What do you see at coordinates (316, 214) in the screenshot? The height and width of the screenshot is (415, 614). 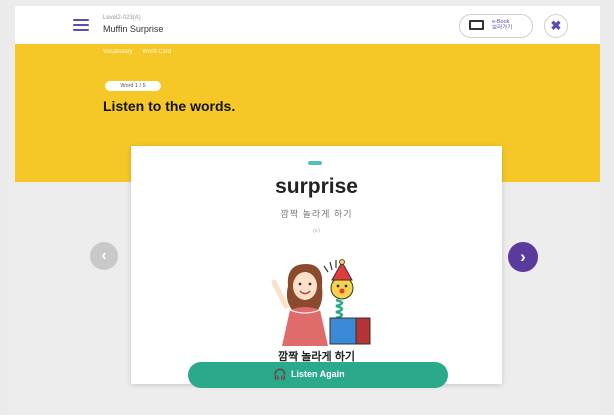 I see `word-meaning: 깜짝 놀라게 하기` at bounding box center [316, 214].